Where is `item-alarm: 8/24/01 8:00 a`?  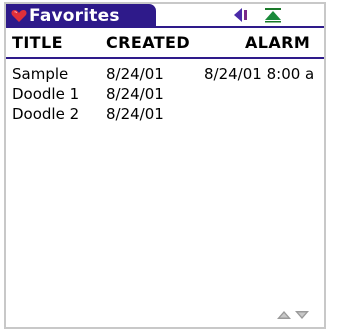 item-alarm: 8/24/01 8:00 a is located at coordinates (259, 74).